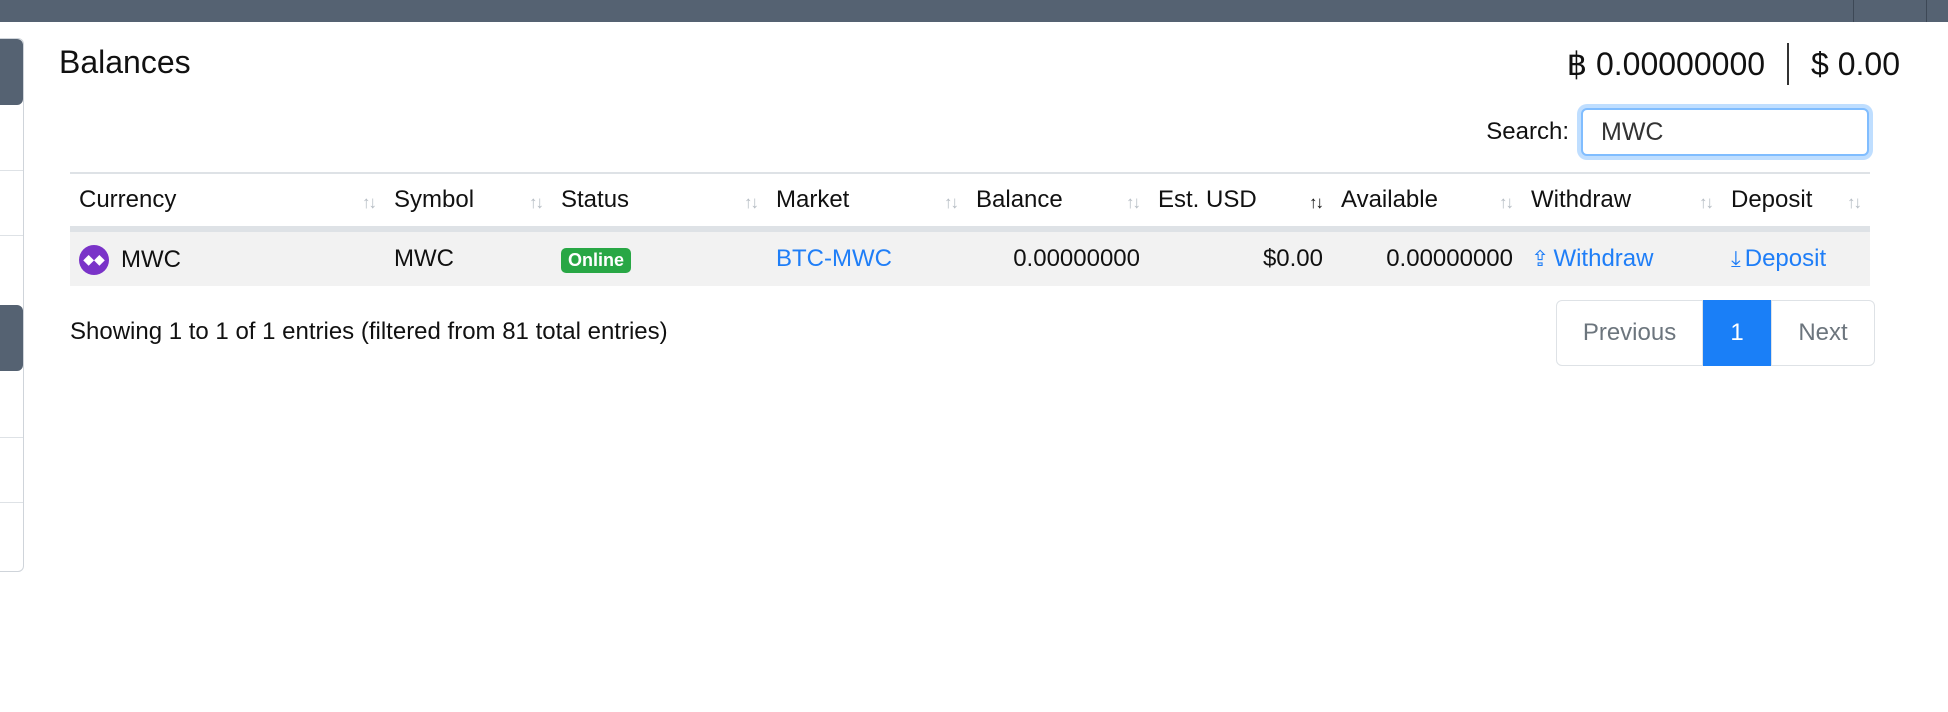  I want to click on btc-total: ฿ 0.00000000, so click(1666, 64).